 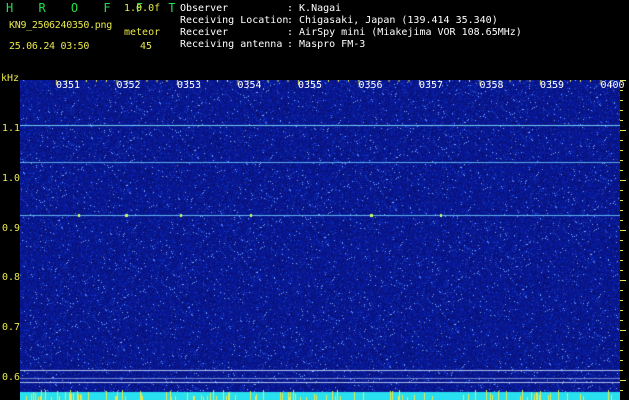 I want to click on date-time: 25.06.24 03:50, so click(x=49, y=46).